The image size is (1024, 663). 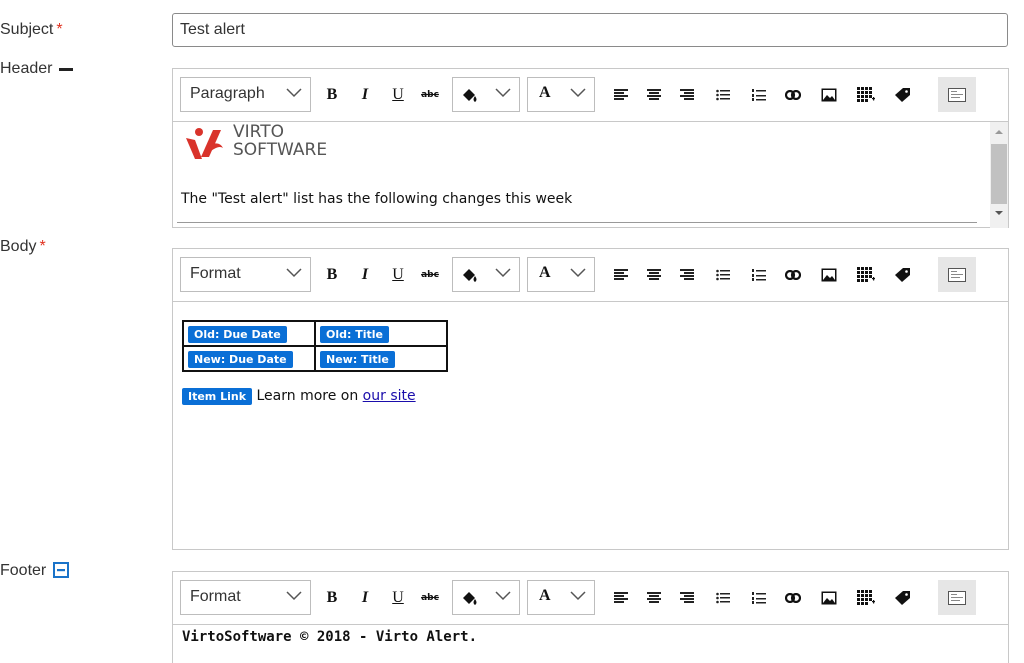 I want to click on body-toolbar: Format B I U abc A, so click(x=590, y=275).